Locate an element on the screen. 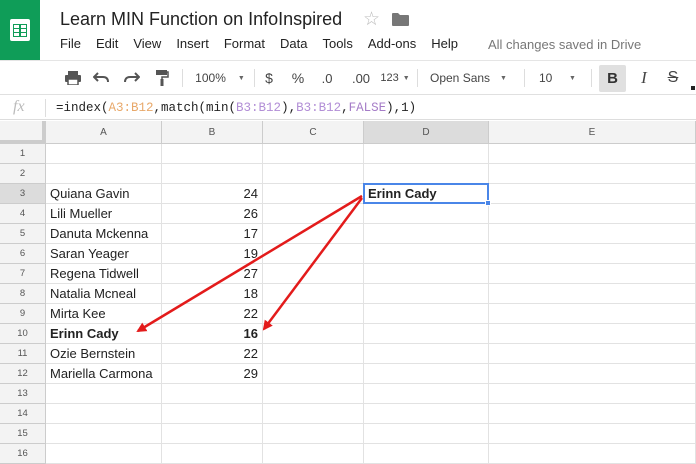 This screenshot has width=696, height=464. folder-icon is located at coordinates (400, 19).